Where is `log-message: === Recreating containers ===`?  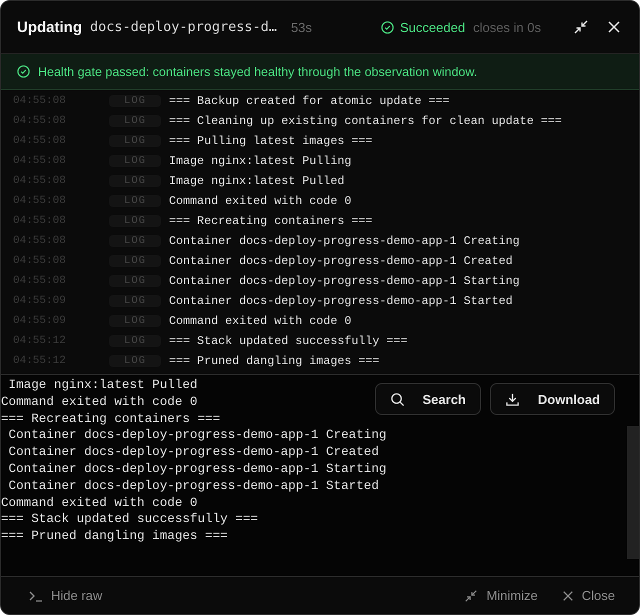 log-message: === Recreating containers === is located at coordinates (270, 221).